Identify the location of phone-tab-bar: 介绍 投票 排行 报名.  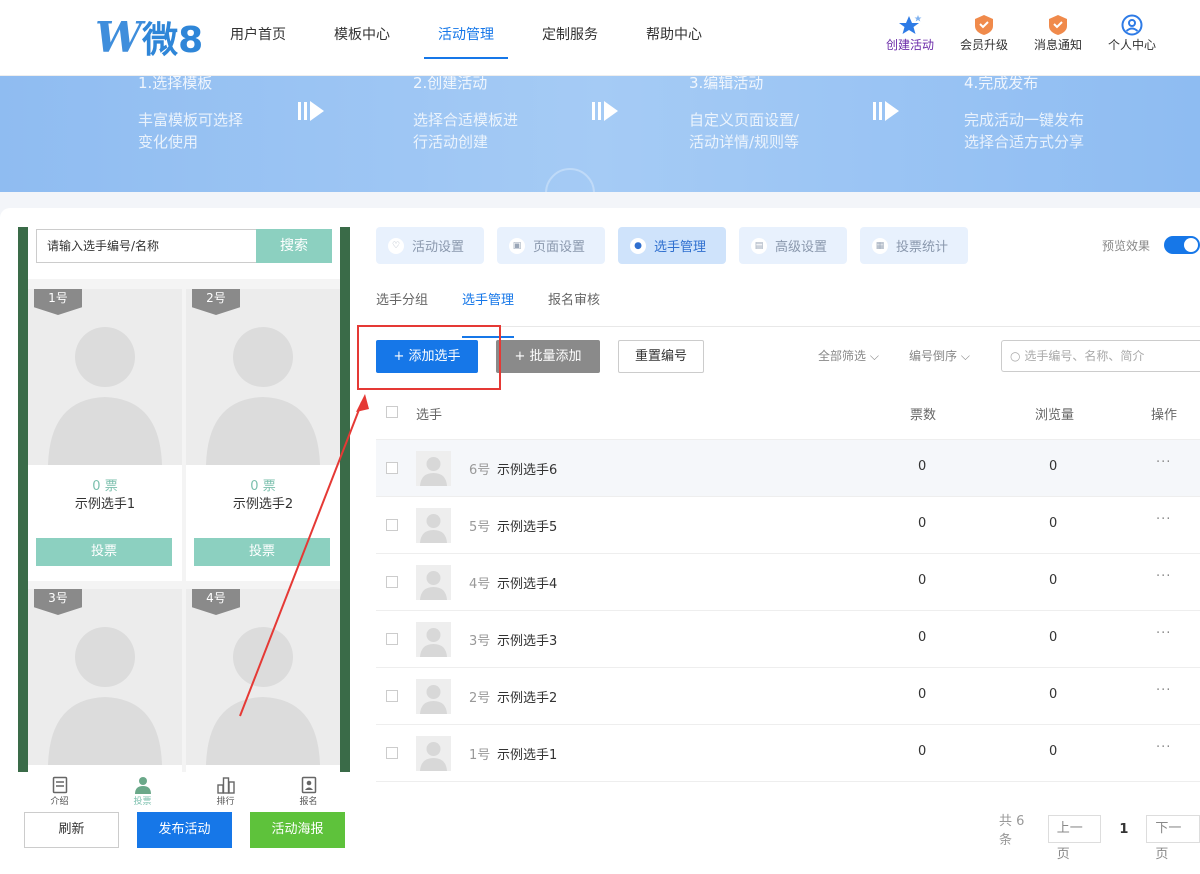
(184, 794).